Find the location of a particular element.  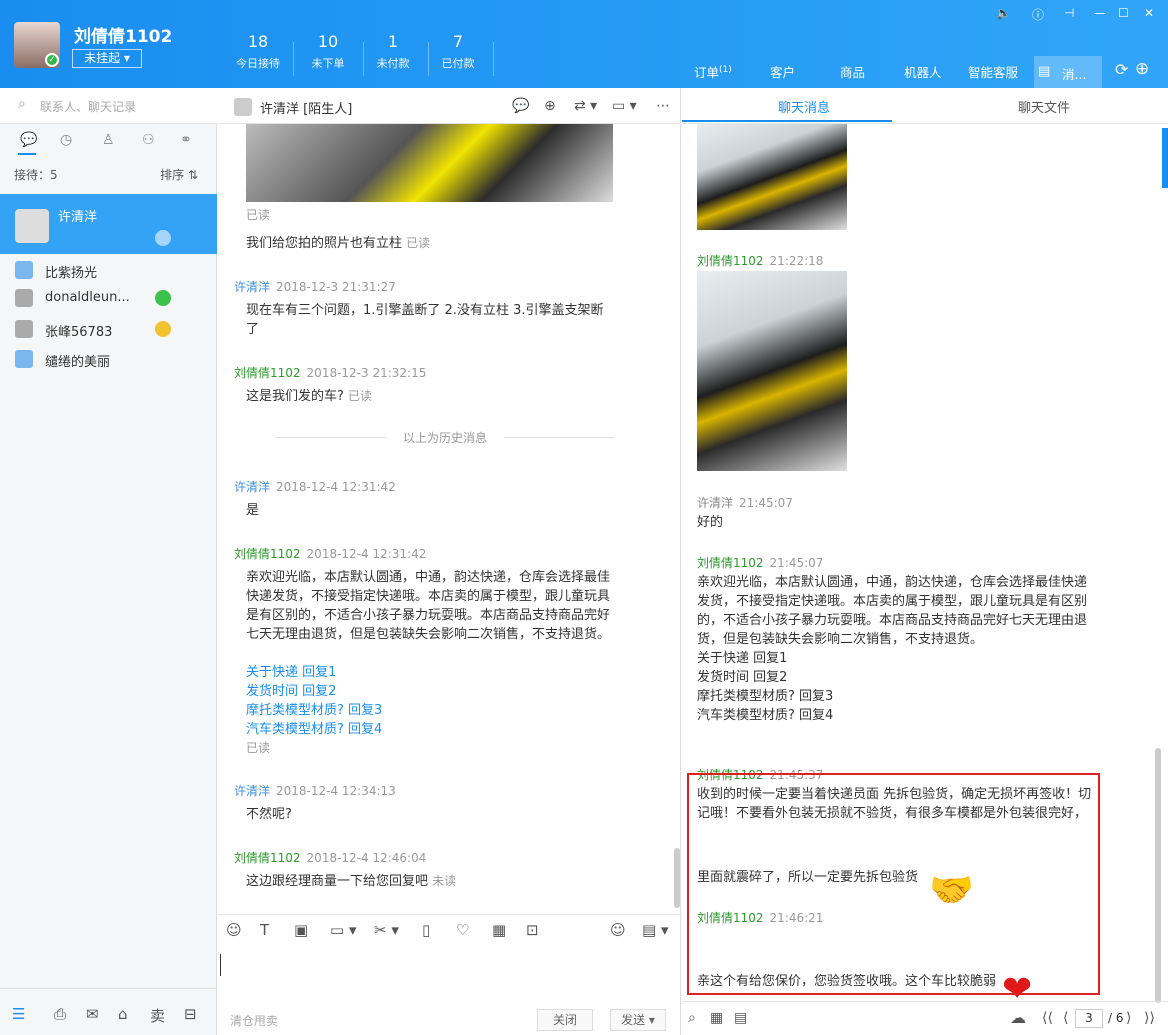

smile-reply-icon: ☺ is located at coordinates (618, 930).